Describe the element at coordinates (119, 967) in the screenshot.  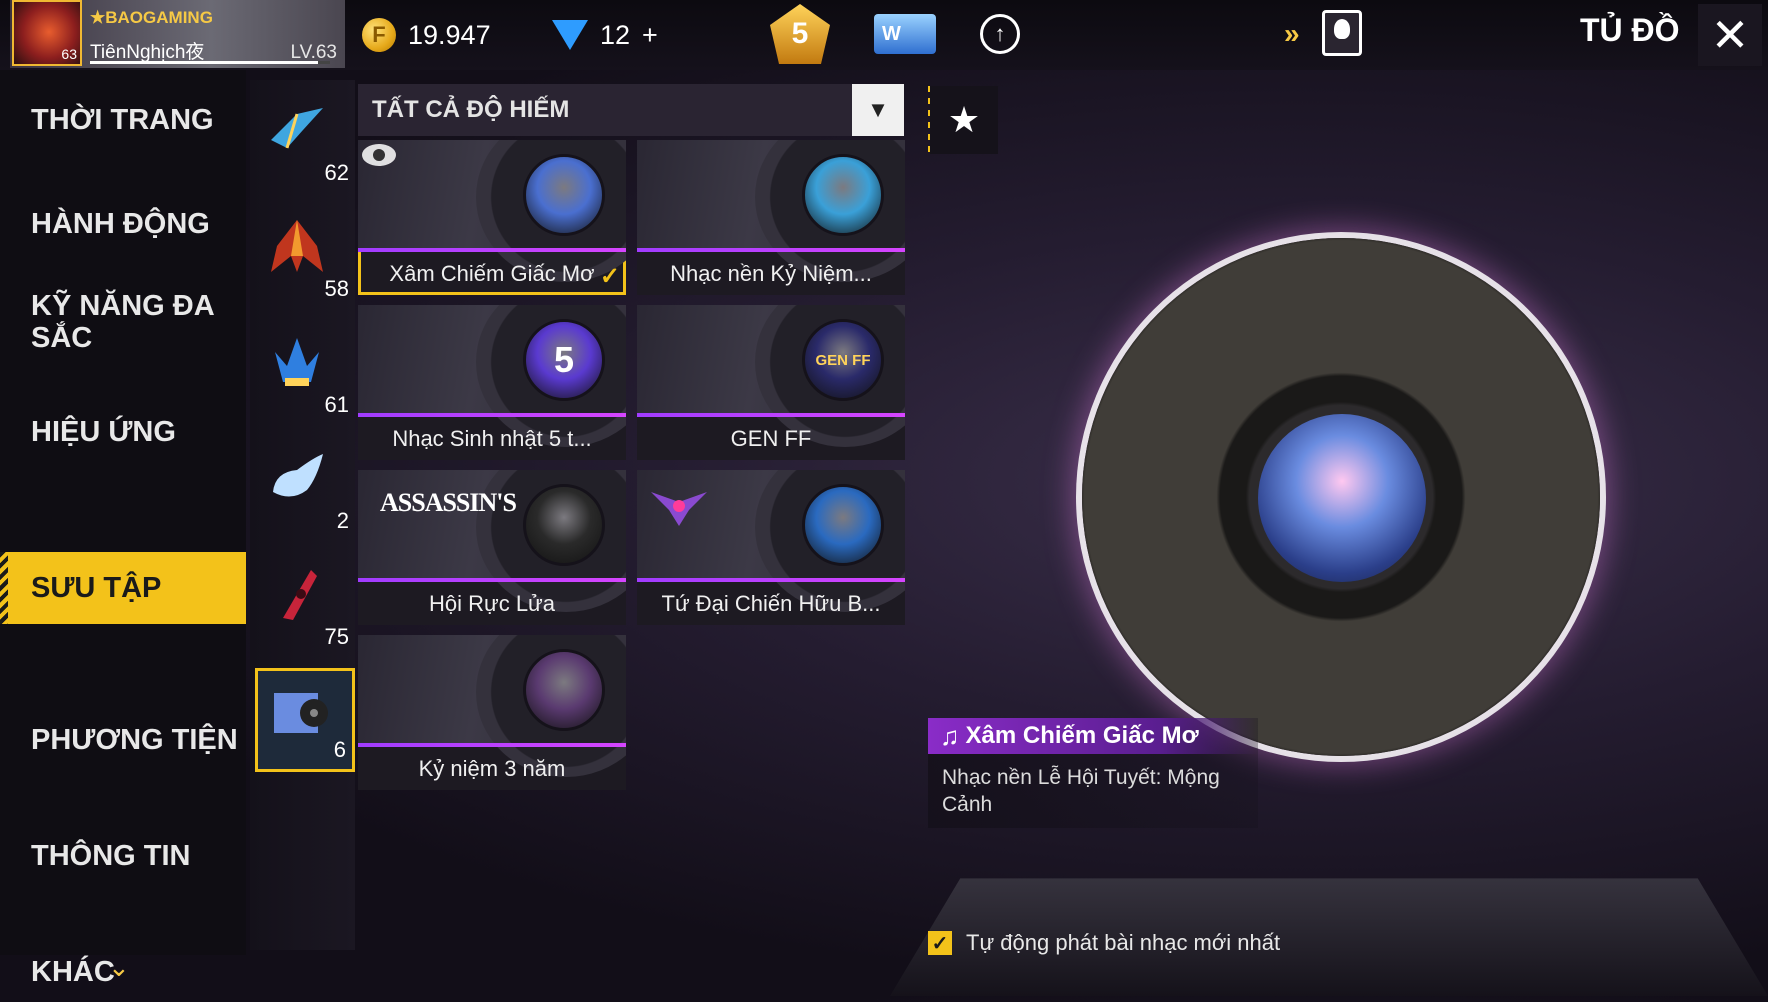
I see `chevron-down-icon: ⌄` at that location.